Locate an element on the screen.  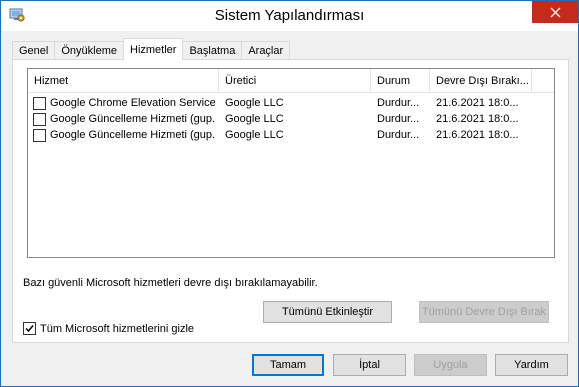
close-icon is located at coordinates (555, 12).